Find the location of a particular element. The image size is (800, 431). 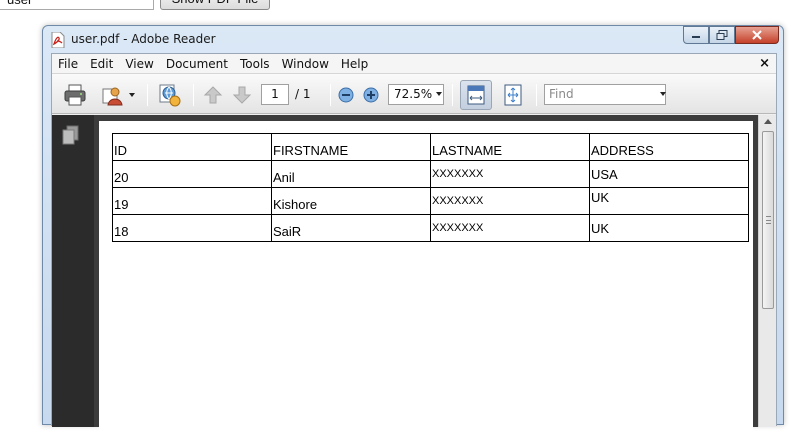

table-row: 20 Anil XXXXXXX USA is located at coordinates (430, 174).